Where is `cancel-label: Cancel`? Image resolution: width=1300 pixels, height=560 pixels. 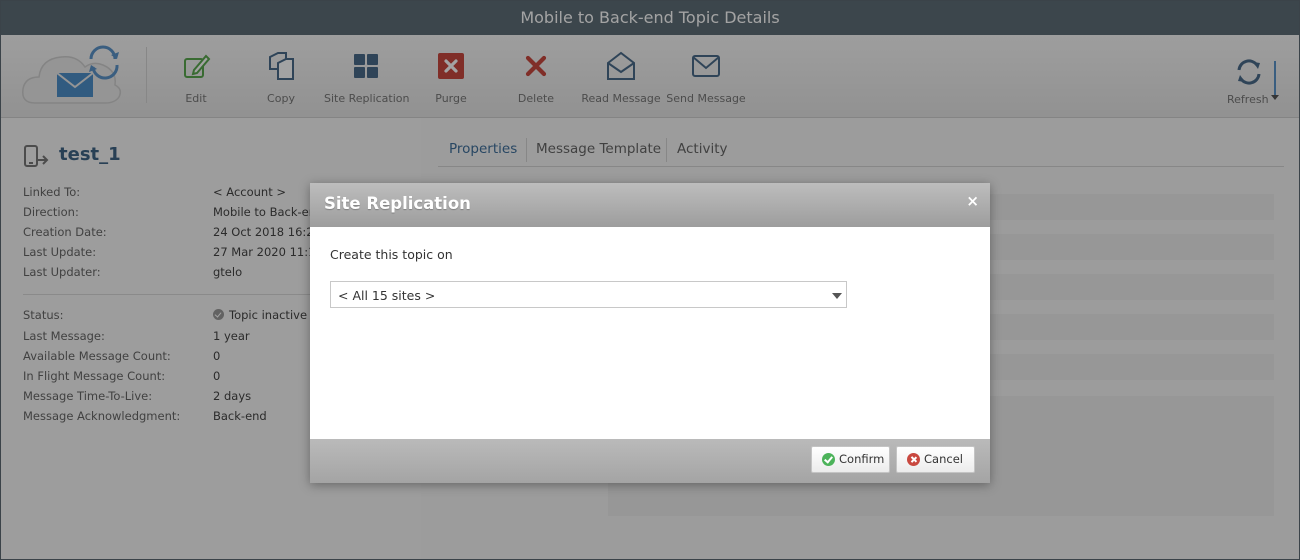 cancel-label: Cancel is located at coordinates (943, 459).